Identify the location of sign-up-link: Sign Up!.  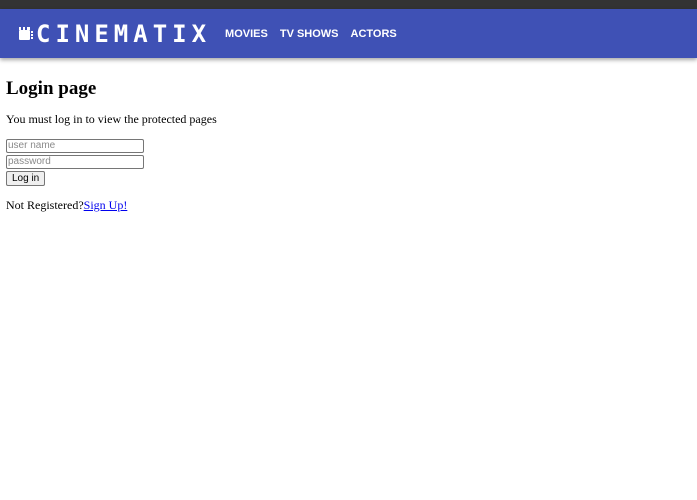
(106, 205).